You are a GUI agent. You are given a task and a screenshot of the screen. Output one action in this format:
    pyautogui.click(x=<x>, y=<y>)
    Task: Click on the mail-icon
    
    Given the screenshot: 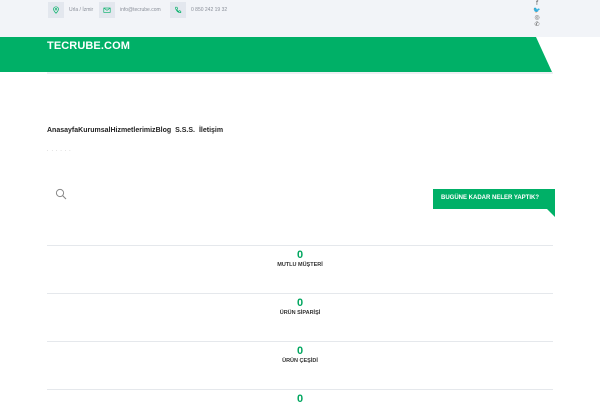 What is the action you would take?
    pyautogui.click(x=107, y=10)
    